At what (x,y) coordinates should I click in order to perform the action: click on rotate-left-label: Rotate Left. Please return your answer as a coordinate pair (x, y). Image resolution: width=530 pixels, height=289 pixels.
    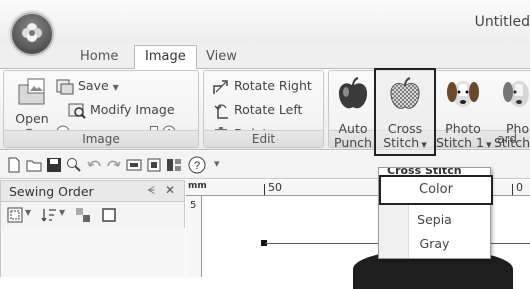
    Looking at the image, I should click on (268, 109).